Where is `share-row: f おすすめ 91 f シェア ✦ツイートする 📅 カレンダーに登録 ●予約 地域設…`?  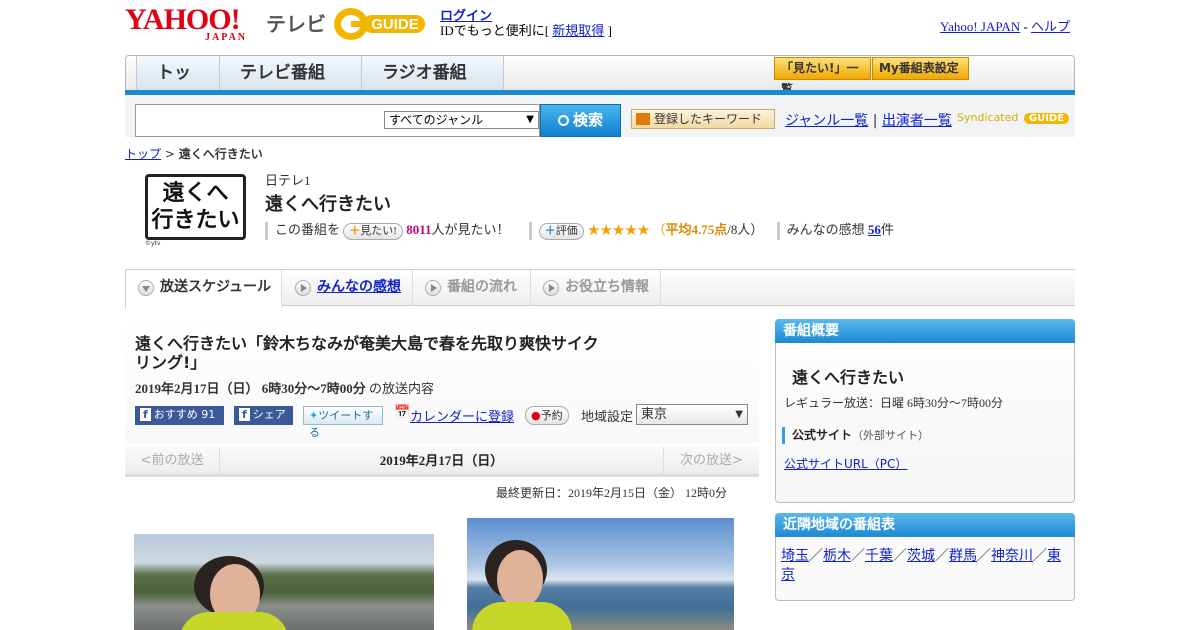
share-row: f おすすめ 91 f シェア ✦ツイートする 📅 カレンダーに登録 ●予約 地域設… is located at coordinates (445, 421).